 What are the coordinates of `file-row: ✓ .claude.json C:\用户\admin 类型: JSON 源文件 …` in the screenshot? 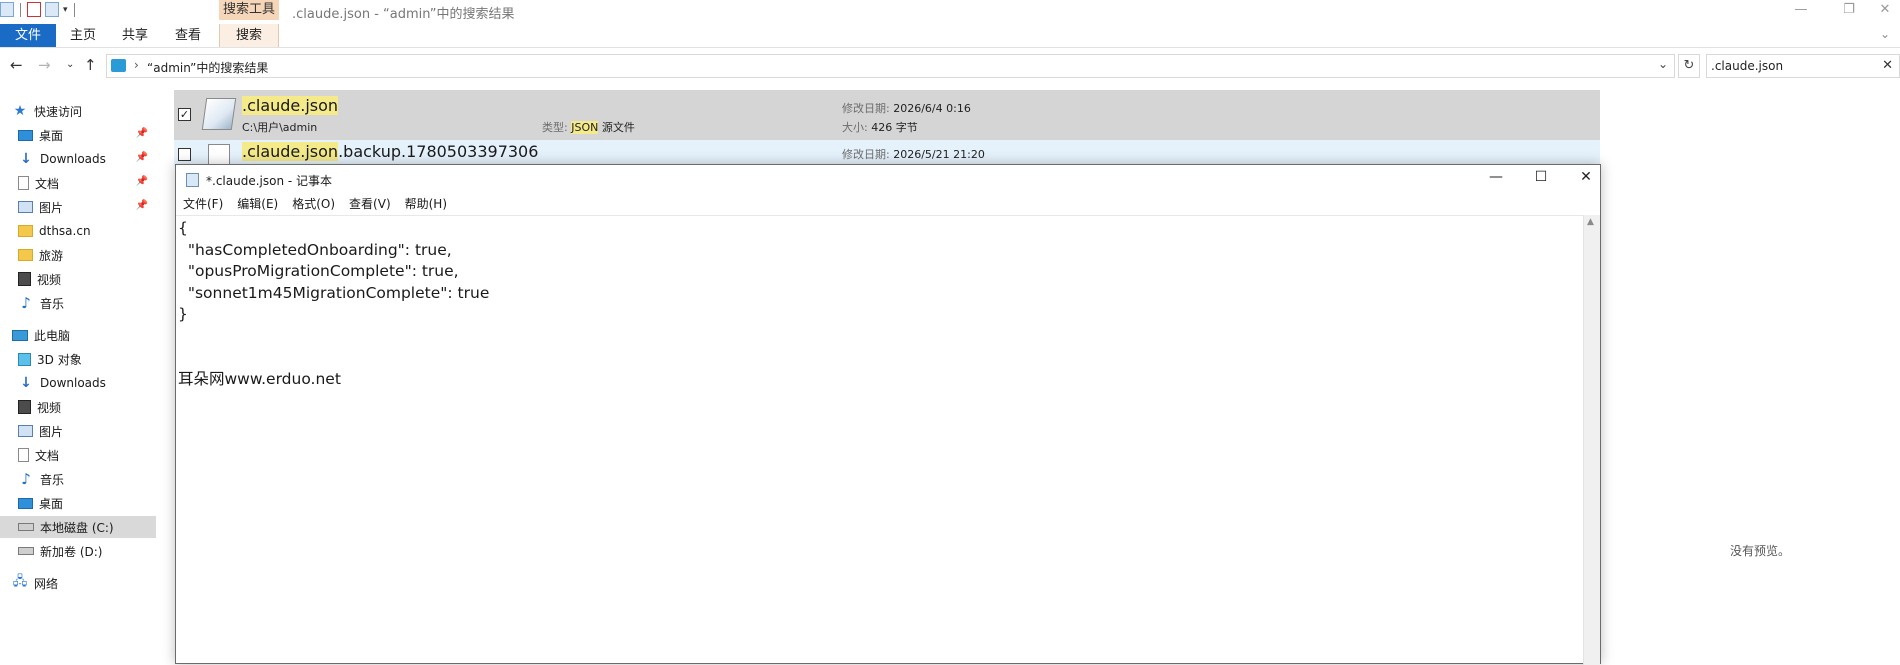 It's located at (887, 115).